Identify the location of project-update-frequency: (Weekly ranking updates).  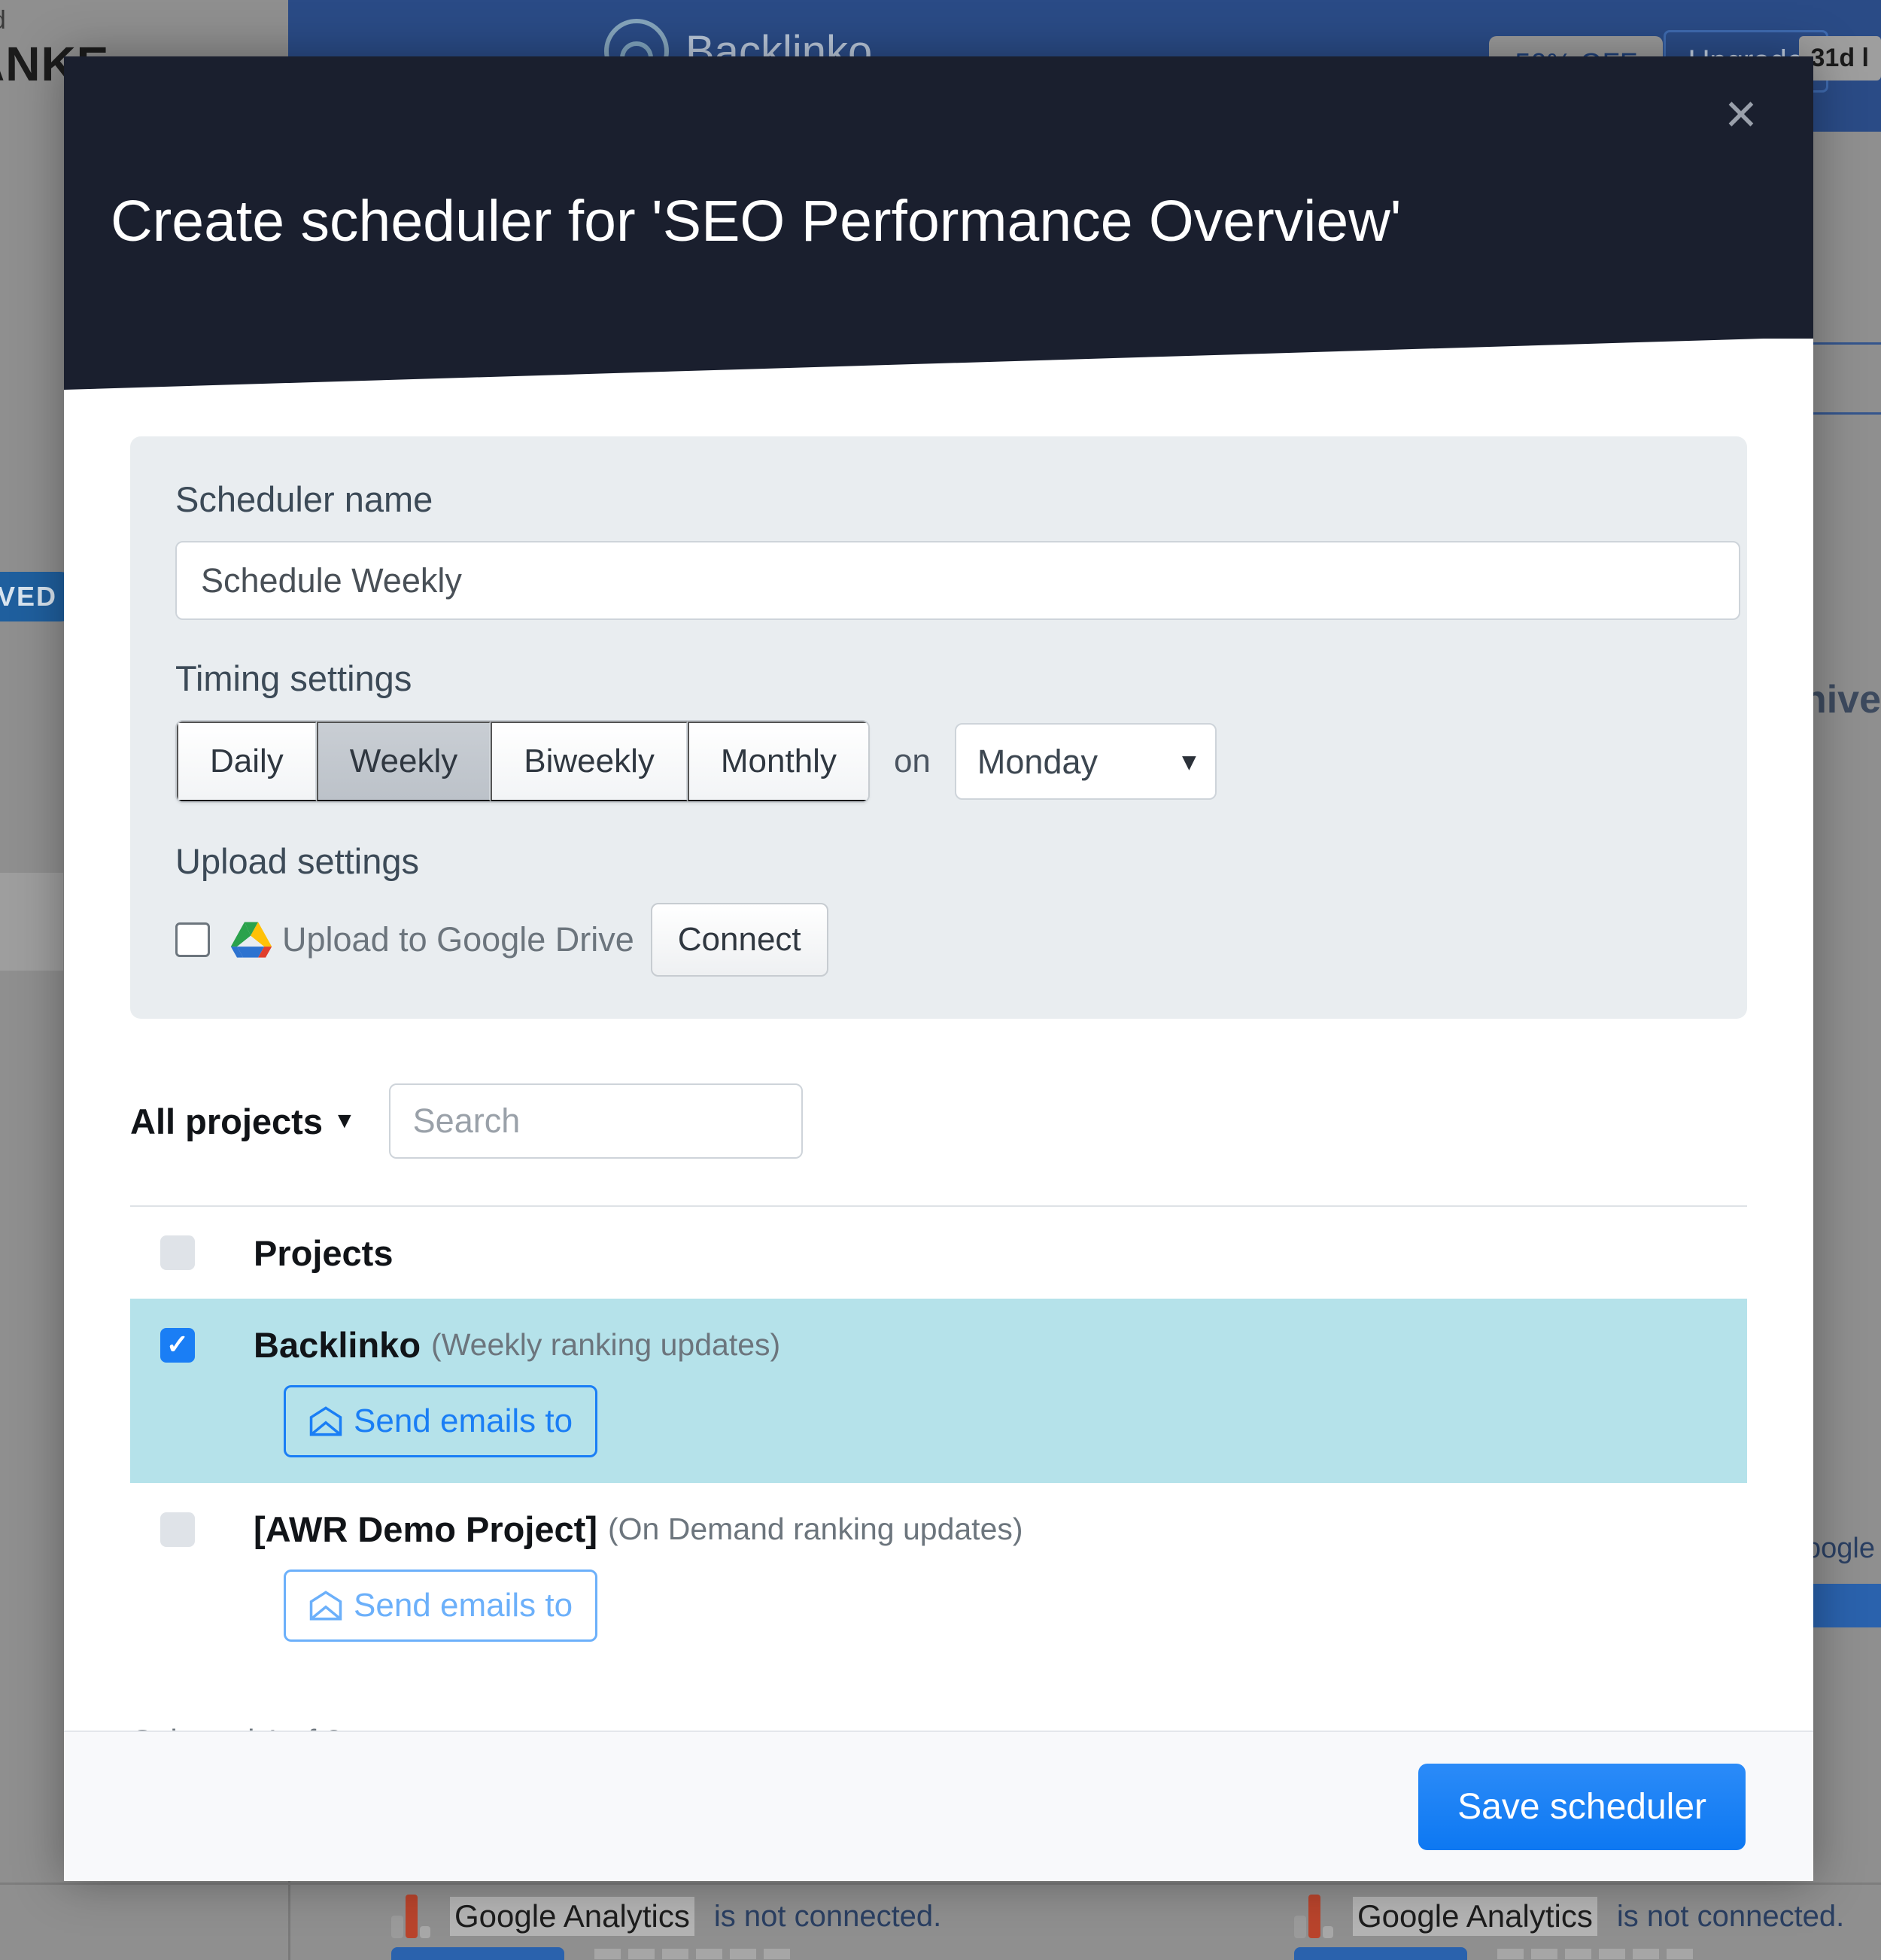
(606, 1344).